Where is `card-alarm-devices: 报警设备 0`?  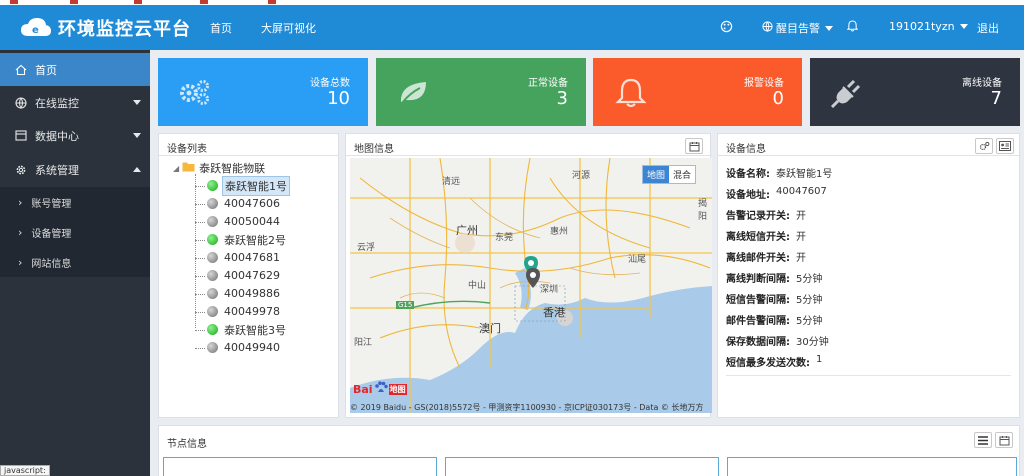 card-alarm-devices: 报警设备 0 is located at coordinates (697, 92).